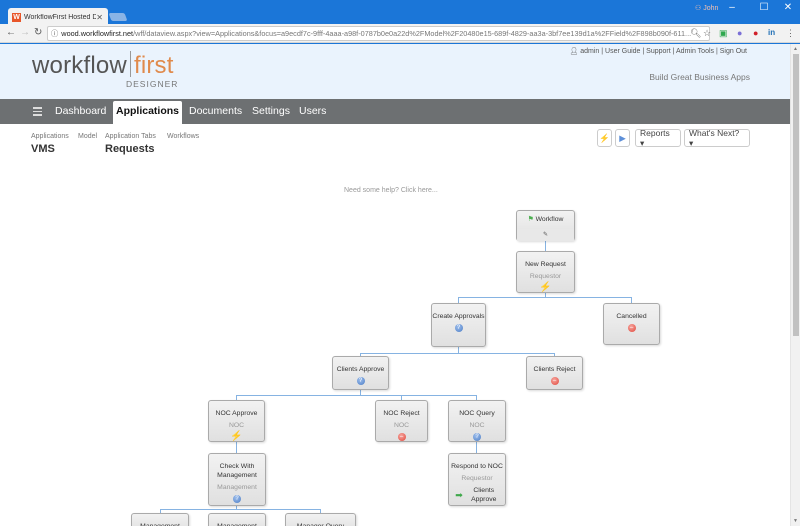 The height and width of the screenshot is (526, 800). I want to click on back-arrow-icon: ←, so click(11, 32).